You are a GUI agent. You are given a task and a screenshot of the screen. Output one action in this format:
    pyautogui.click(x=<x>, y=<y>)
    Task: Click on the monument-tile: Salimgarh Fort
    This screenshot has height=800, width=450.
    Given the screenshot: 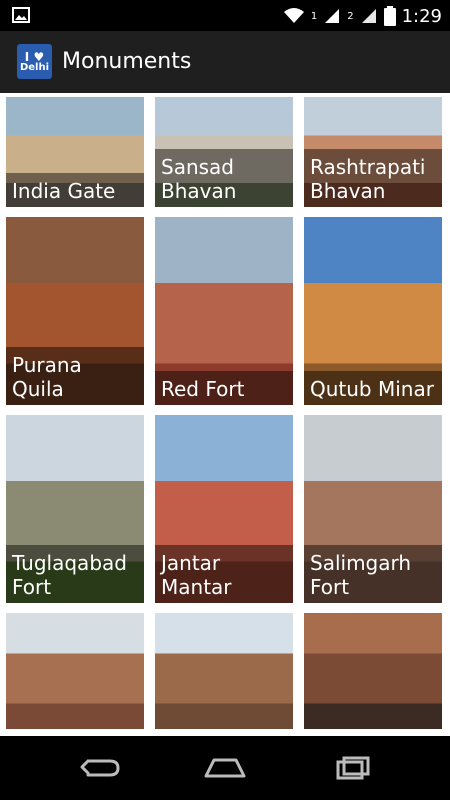 What is the action you would take?
    pyautogui.click(x=373, y=509)
    